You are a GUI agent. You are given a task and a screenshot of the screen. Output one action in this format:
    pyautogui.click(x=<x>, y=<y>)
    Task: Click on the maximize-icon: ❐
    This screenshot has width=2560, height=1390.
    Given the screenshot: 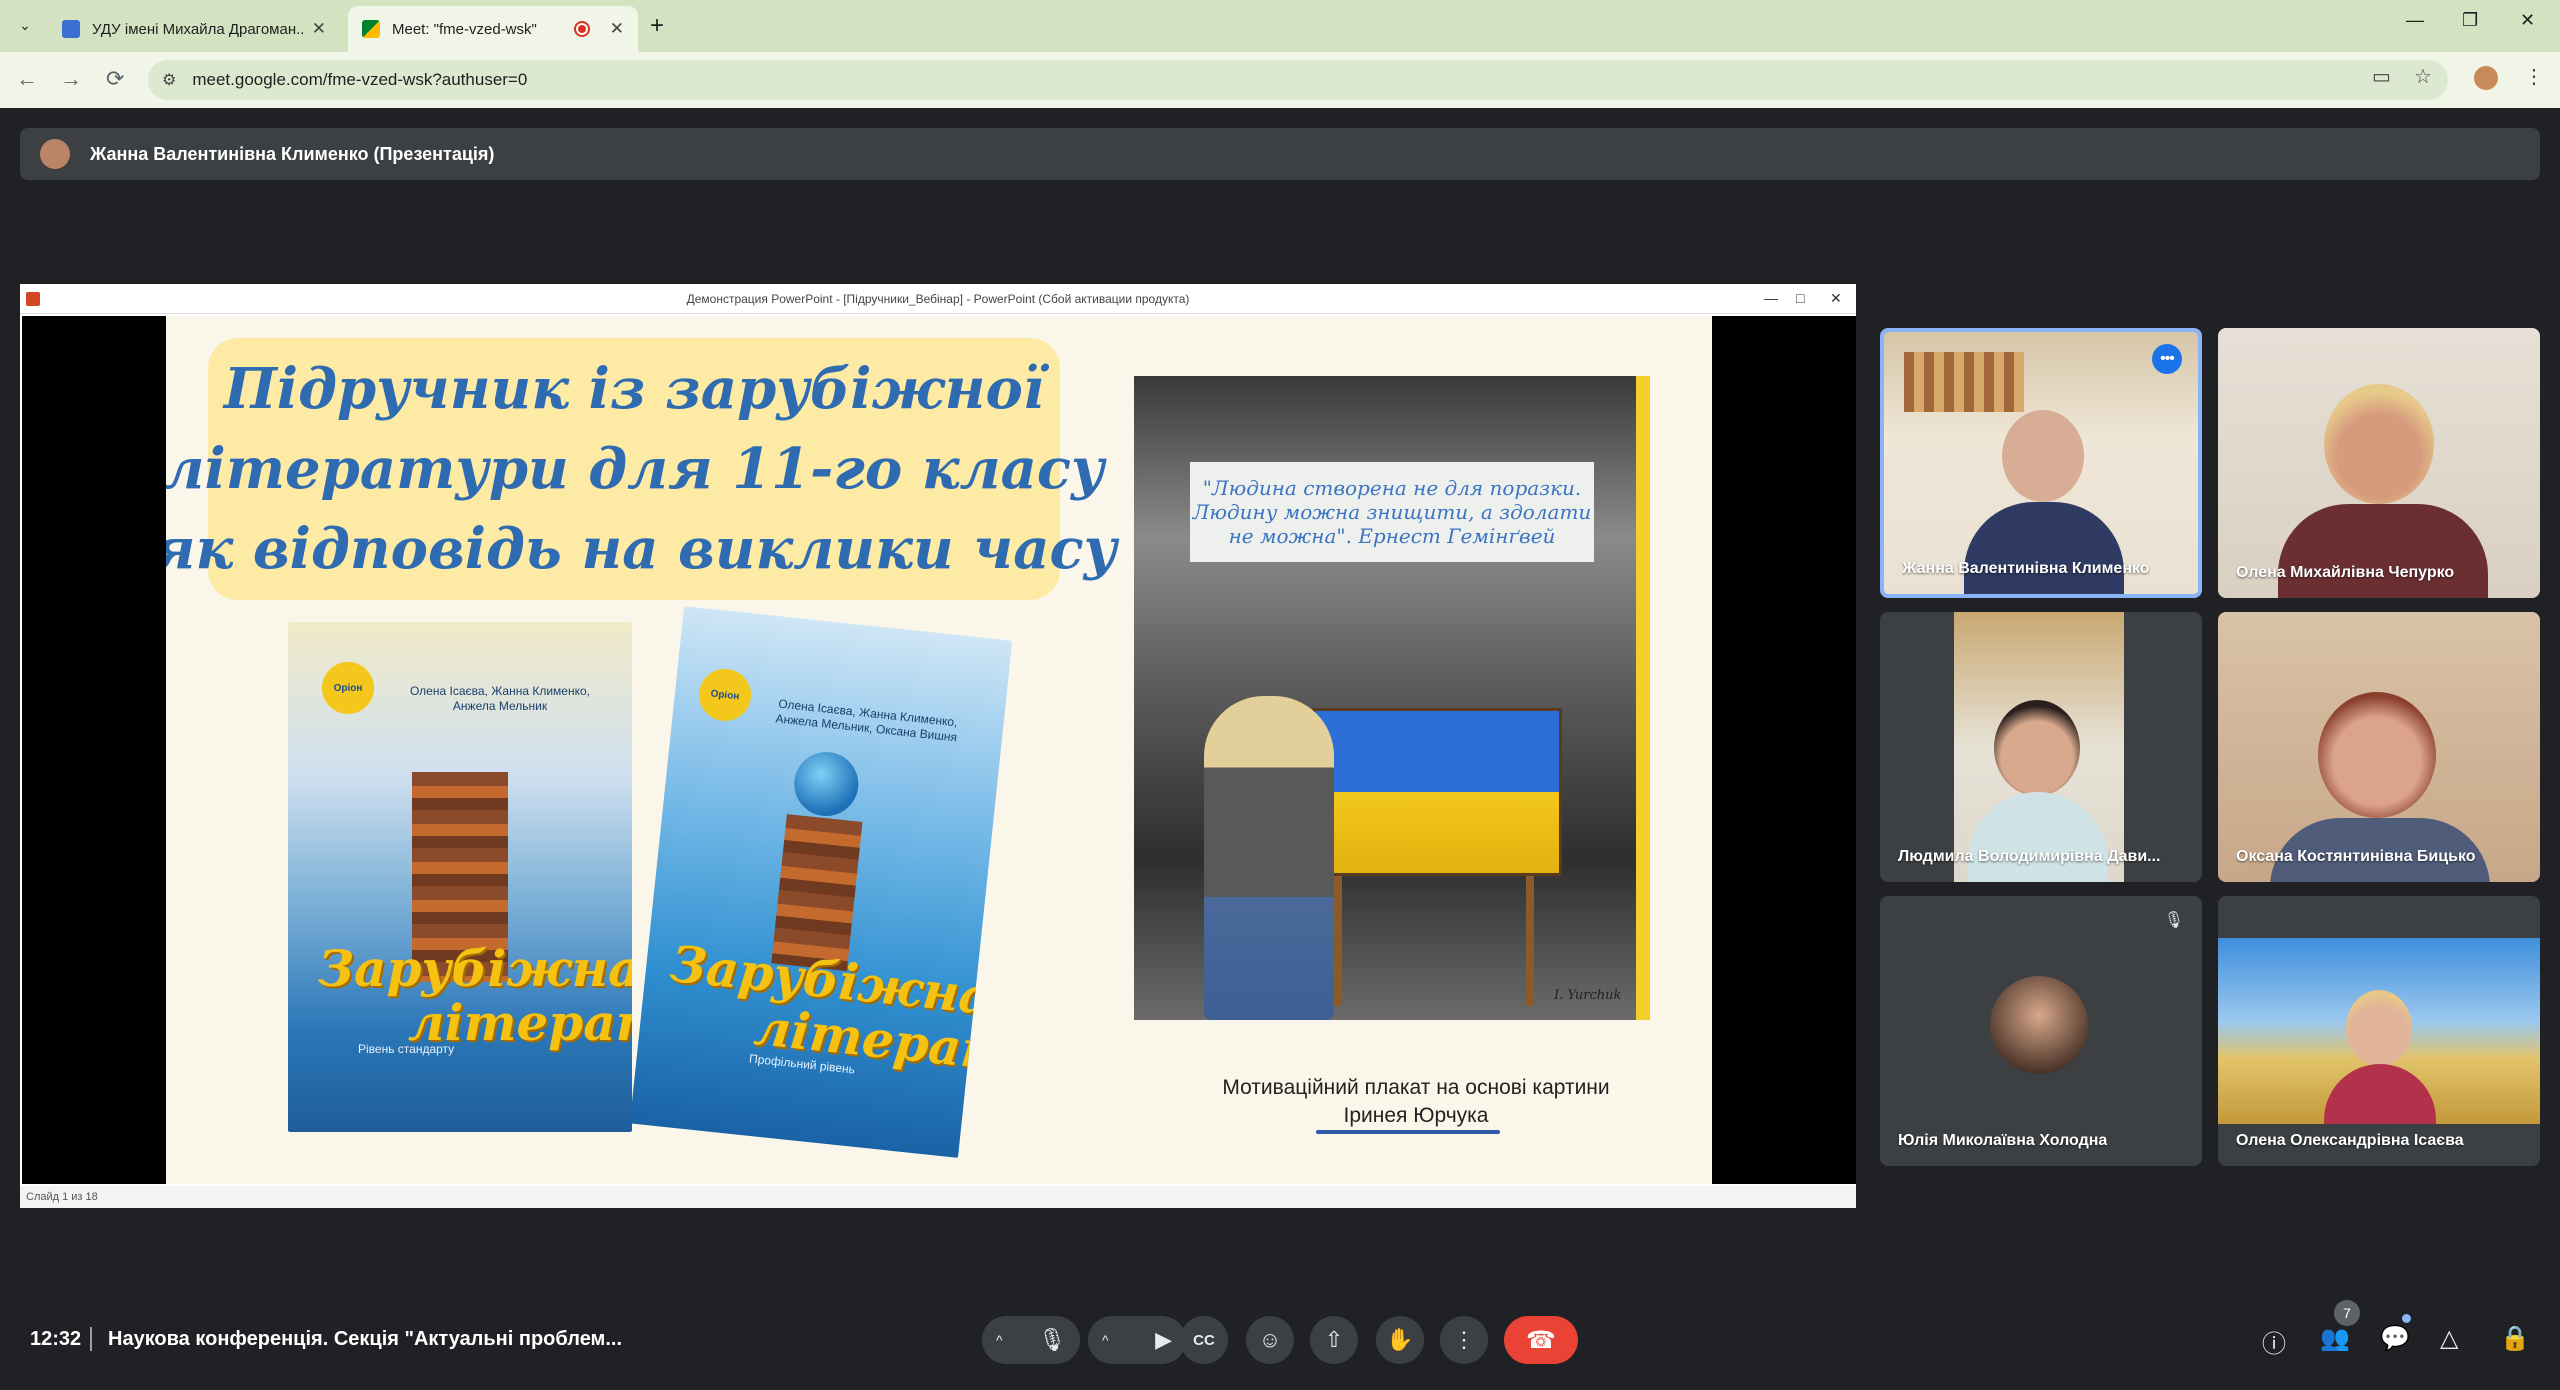 What is the action you would take?
    pyautogui.click(x=2470, y=20)
    